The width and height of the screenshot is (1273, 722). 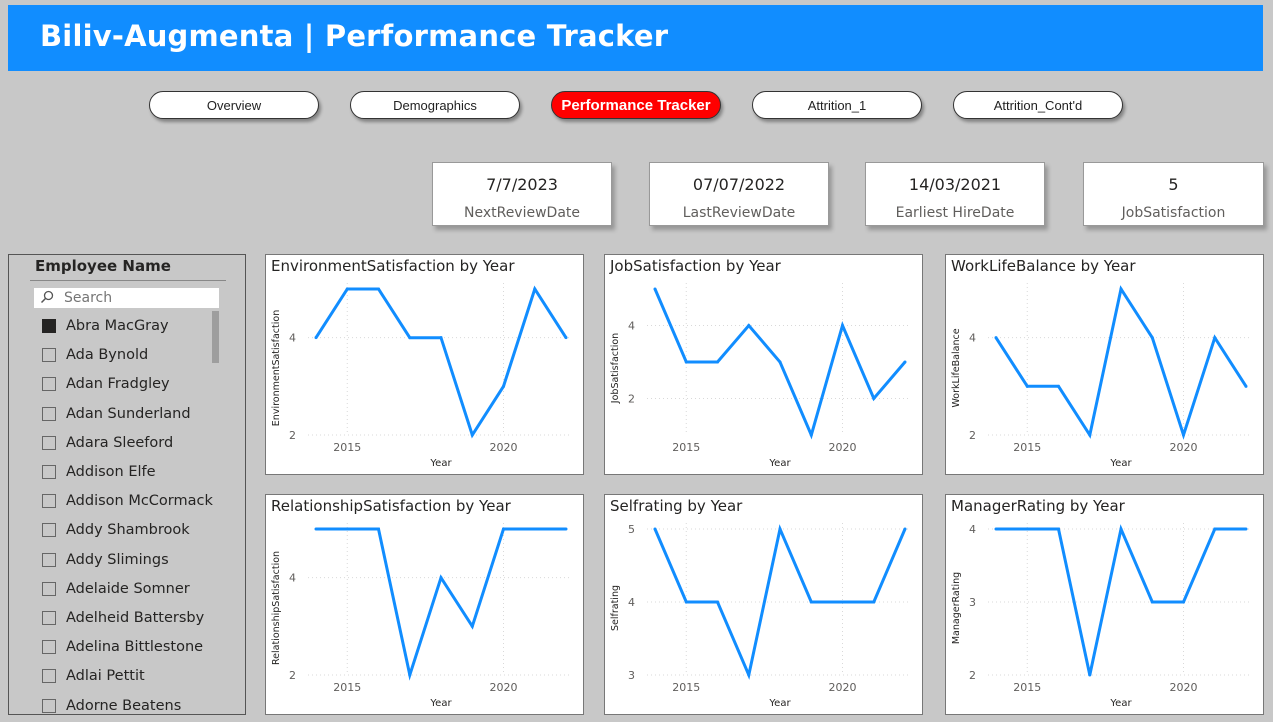 I want to click on list-item: Addy Slimings, so click(x=137, y=560).